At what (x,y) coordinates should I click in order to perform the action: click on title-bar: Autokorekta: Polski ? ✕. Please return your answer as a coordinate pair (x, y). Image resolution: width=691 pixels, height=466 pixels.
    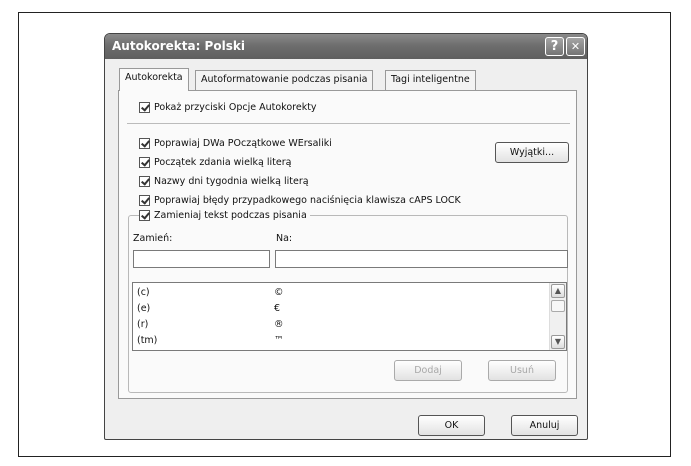
    Looking at the image, I should click on (346, 46).